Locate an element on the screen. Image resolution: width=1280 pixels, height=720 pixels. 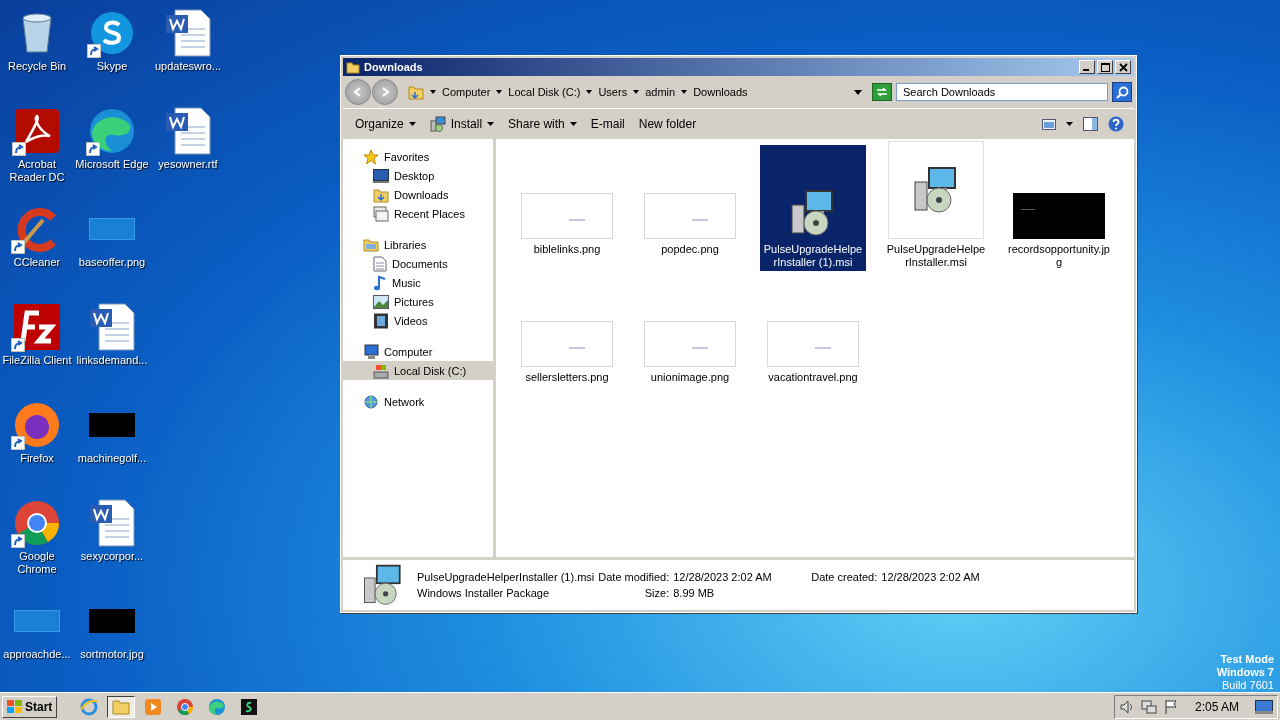
desktop-icon-label: Google Chrome is located at coordinates (37, 563).